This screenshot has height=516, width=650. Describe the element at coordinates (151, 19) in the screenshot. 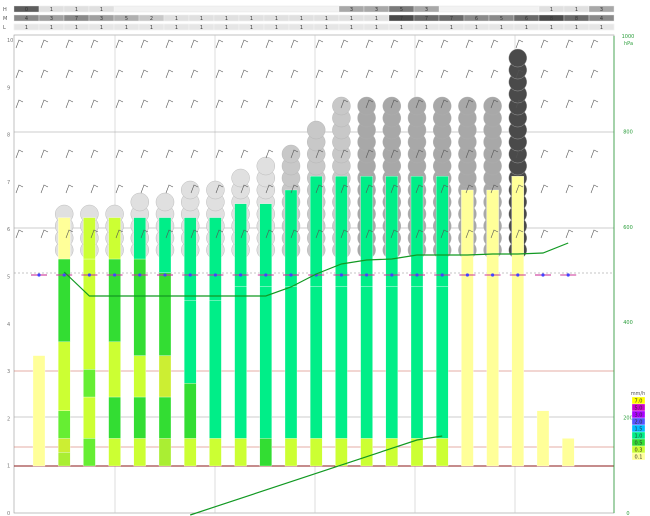

I see `cloud-cell-value: 2` at that location.